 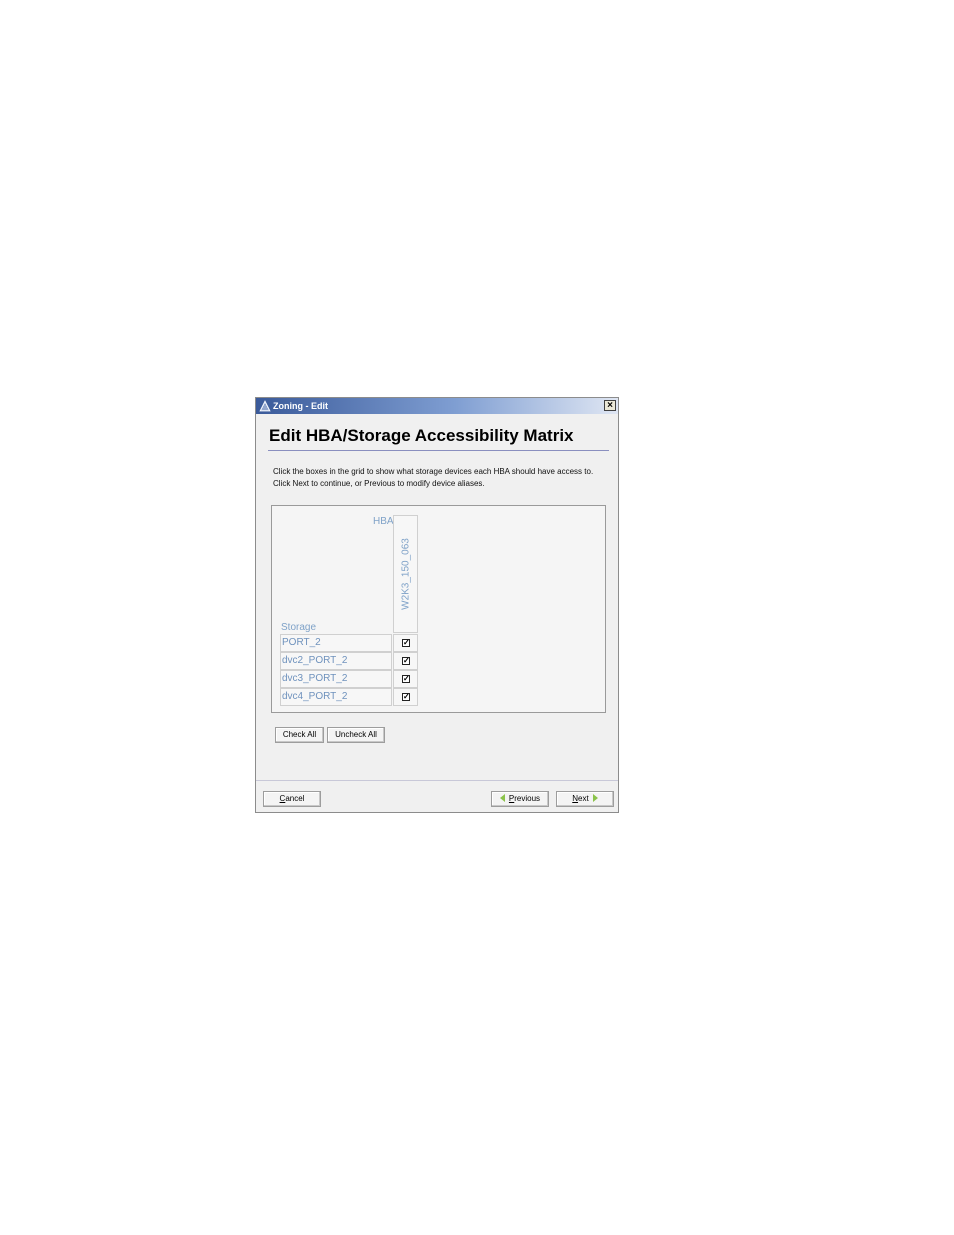 I want to click on storage-row-name: dvc2_PORT_2, so click(x=336, y=661).